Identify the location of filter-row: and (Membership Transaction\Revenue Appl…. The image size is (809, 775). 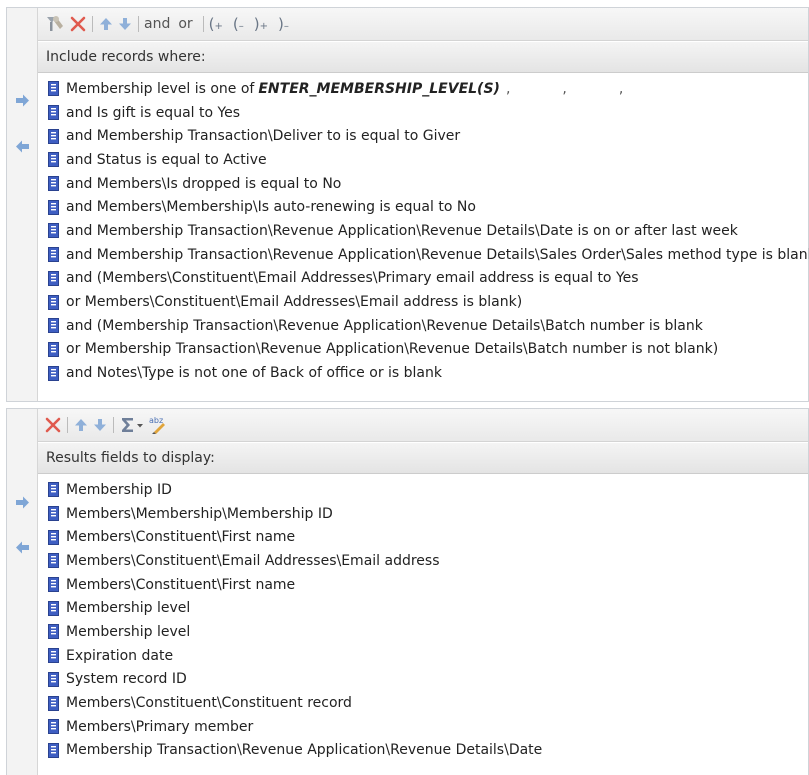
(423, 326).